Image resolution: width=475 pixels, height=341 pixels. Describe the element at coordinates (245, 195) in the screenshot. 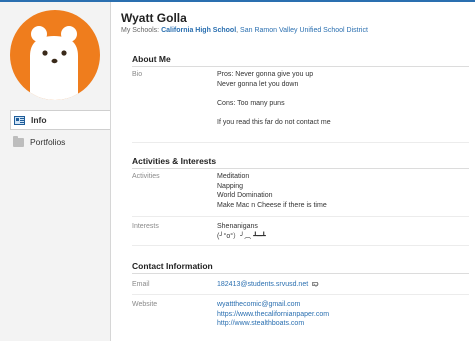

I see `activity-item: World Domination` at that location.